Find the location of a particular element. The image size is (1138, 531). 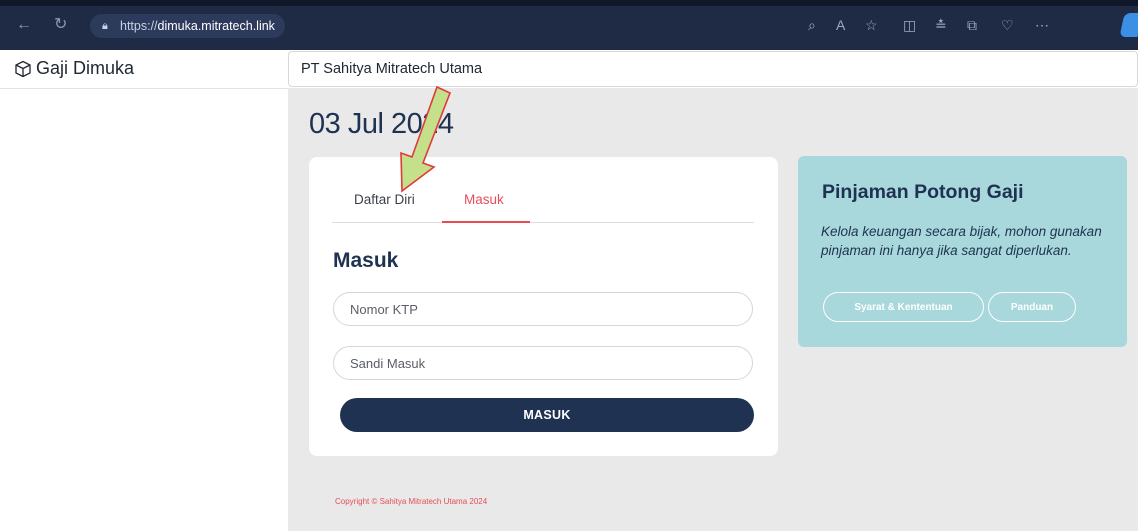

login-button: MASUK is located at coordinates (547, 415).